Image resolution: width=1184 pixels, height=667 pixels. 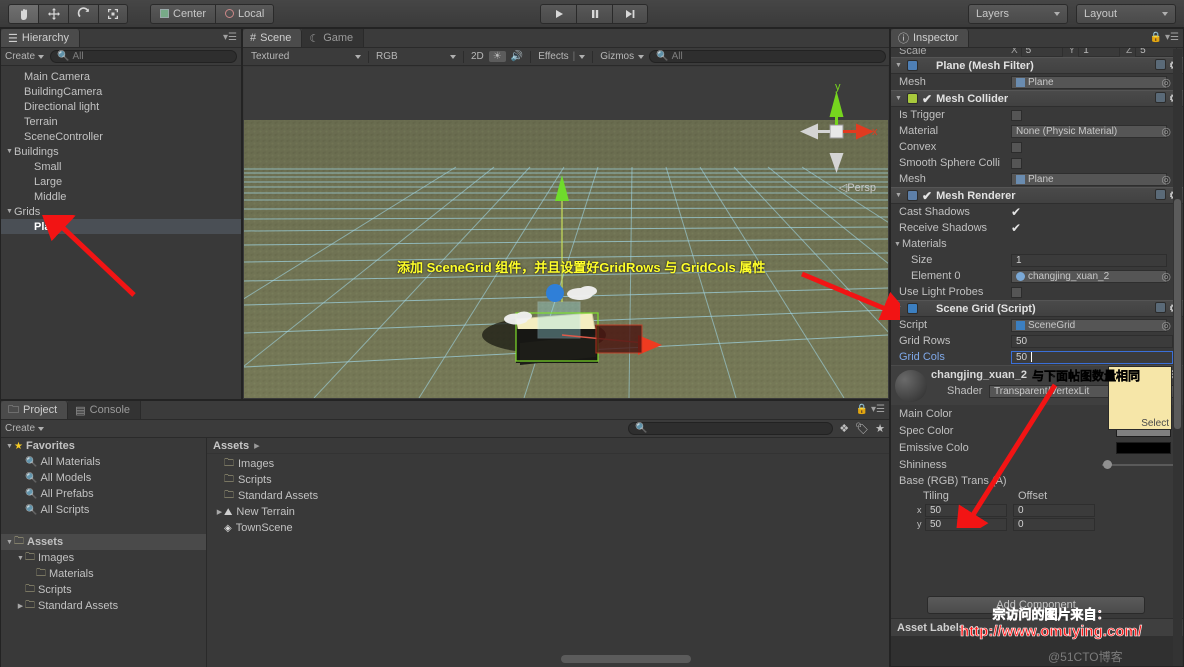 I want to click on toggle-2d: 2D, so click(x=477, y=56).